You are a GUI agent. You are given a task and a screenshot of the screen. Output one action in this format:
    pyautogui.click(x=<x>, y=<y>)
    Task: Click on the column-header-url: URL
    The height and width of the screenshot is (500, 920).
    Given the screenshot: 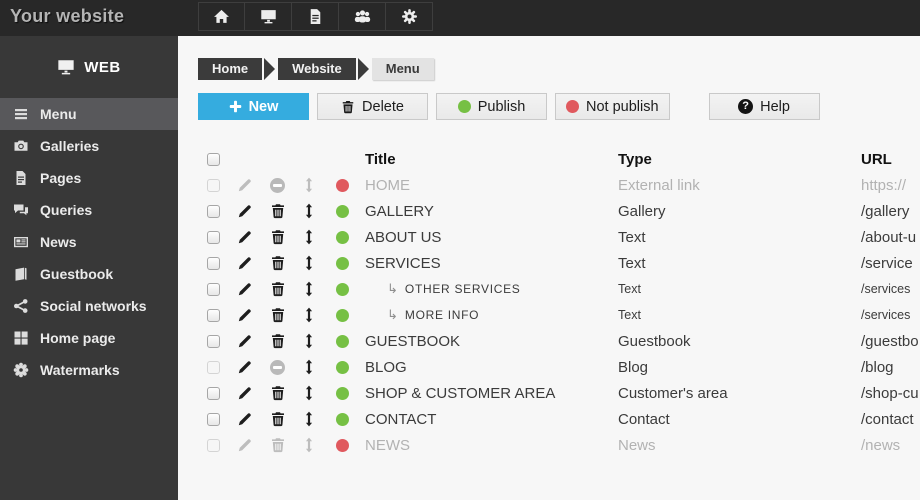 What is the action you would take?
    pyautogui.click(x=876, y=159)
    